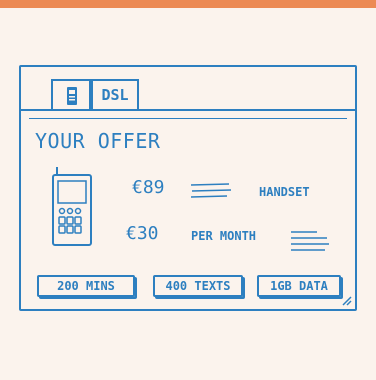 The image size is (376, 380). I want to click on chip-texts-label: 400 TEXTS, so click(198, 286).